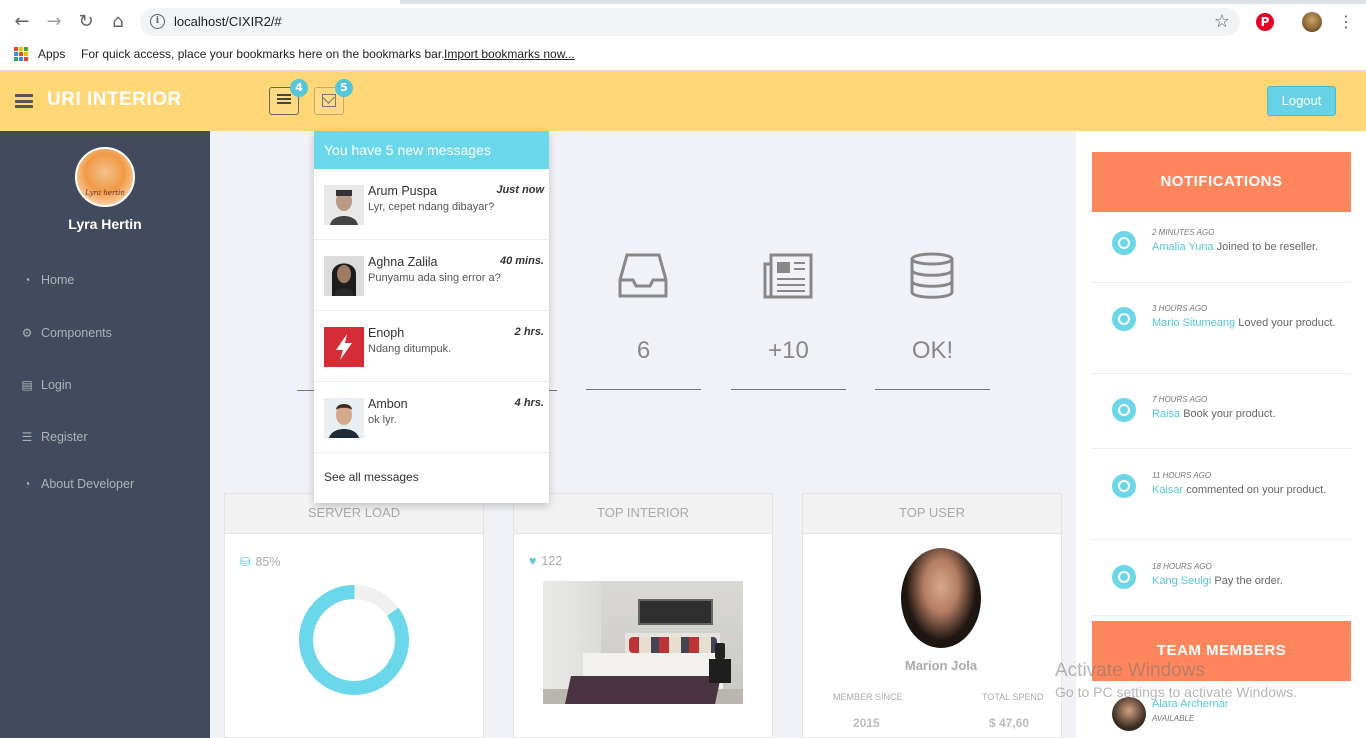  Describe the element at coordinates (643, 642) in the screenshot. I see `interior-photo` at that location.